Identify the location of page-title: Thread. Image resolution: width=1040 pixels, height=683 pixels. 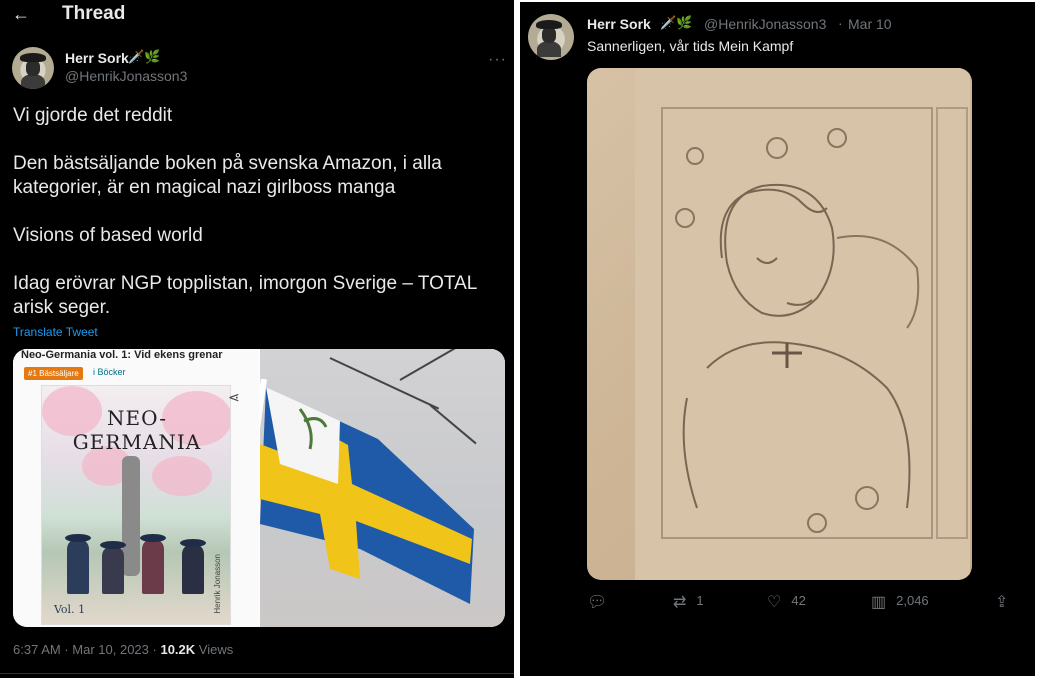
(94, 13).